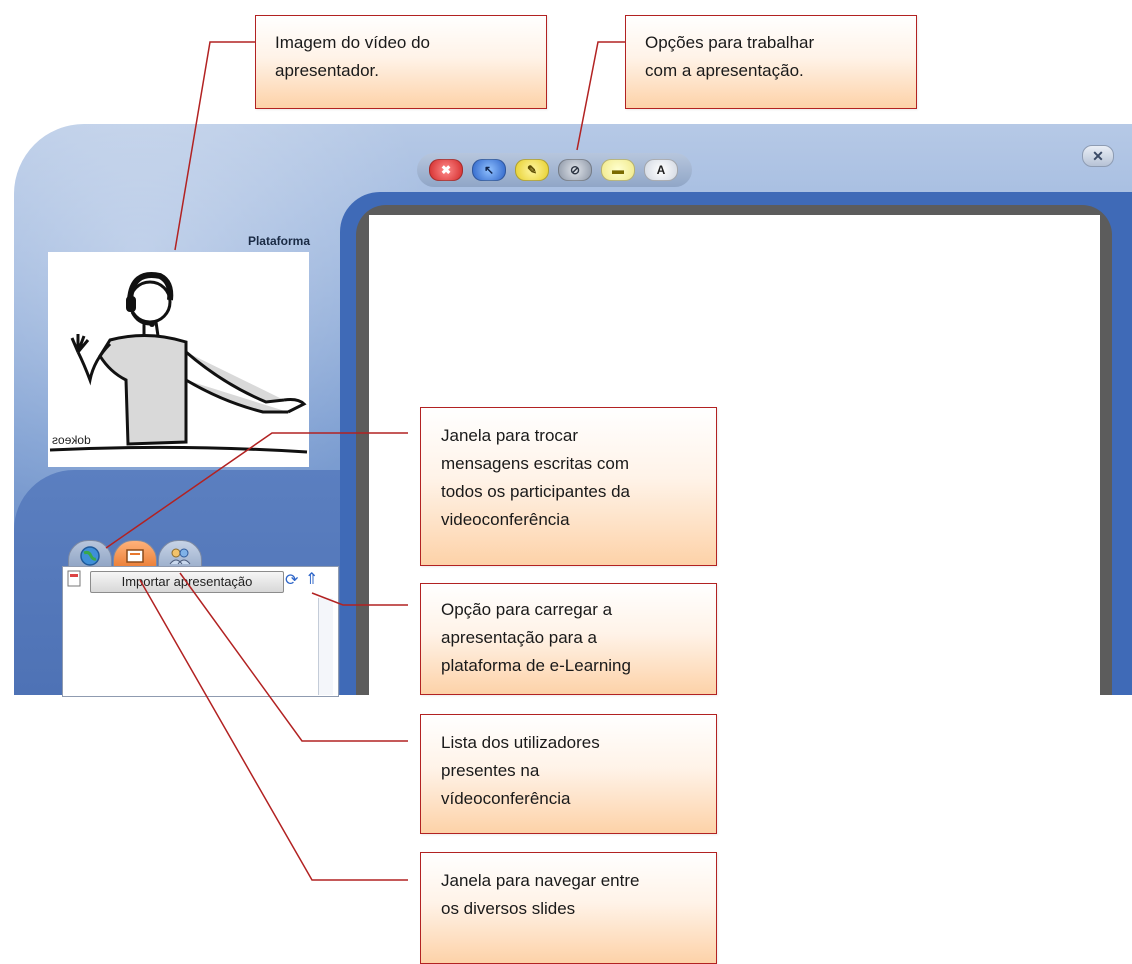  I want to click on globe-icon, so click(90, 556).